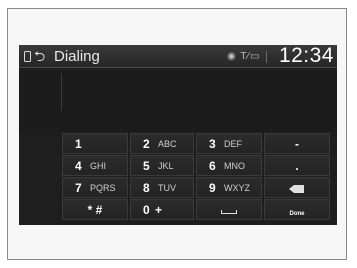 The height and width of the screenshot is (268, 357). Describe the element at coordinates (146, 210) in the screenshot. I see `key-digit: 0` at that location.